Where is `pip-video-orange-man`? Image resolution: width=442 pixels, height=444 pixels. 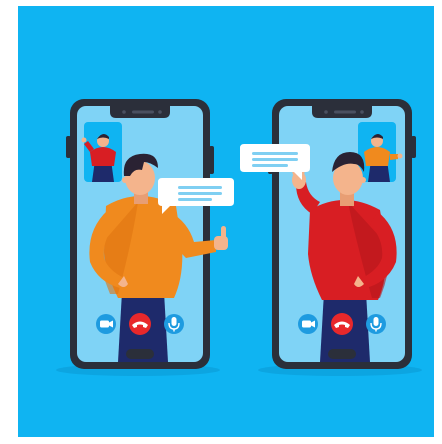
pip-video-orange-man is located at coordinates (380, 152).